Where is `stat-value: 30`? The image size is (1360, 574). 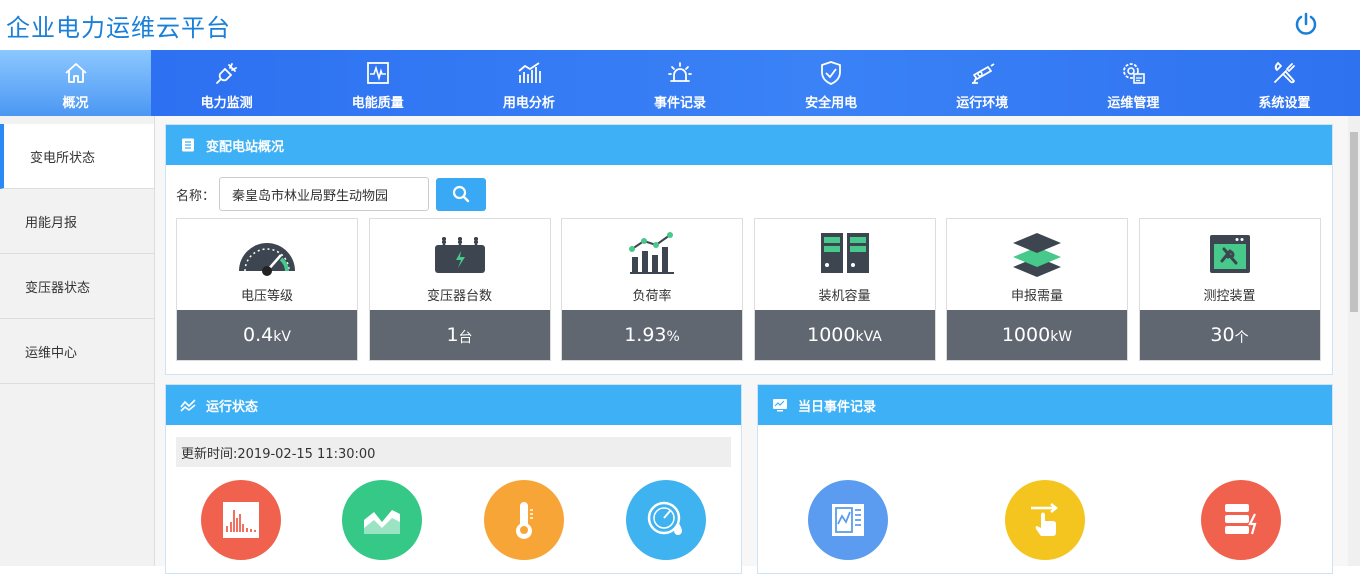 stat-value: 30 is located at coordinates (1222, 335).